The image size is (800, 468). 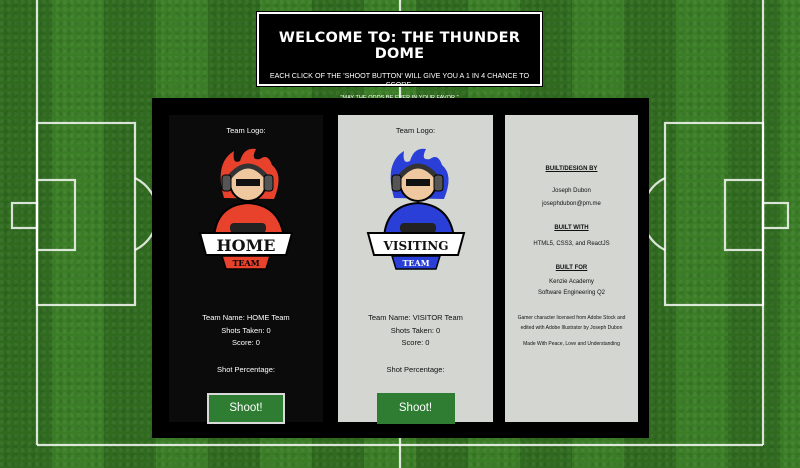 I want to click on visitor-team-name: Team Name: VISITOR Team, so click(x=415, y=317).